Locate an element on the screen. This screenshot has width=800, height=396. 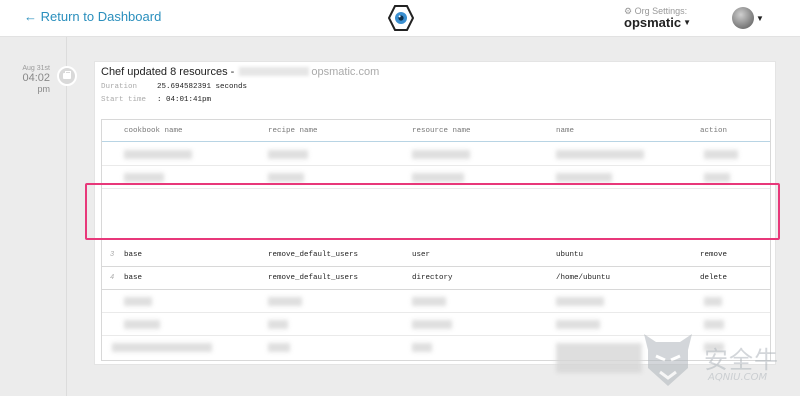
timeline-line is located at coordinates (66, 216).